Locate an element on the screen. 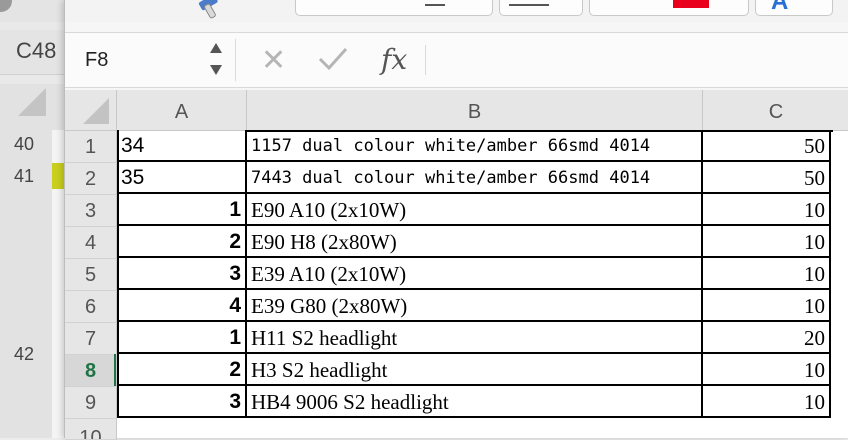 Image resolution: width=848 pixels, height=440 pixels. background-select-all-icon is located at coordinates (32, 102).